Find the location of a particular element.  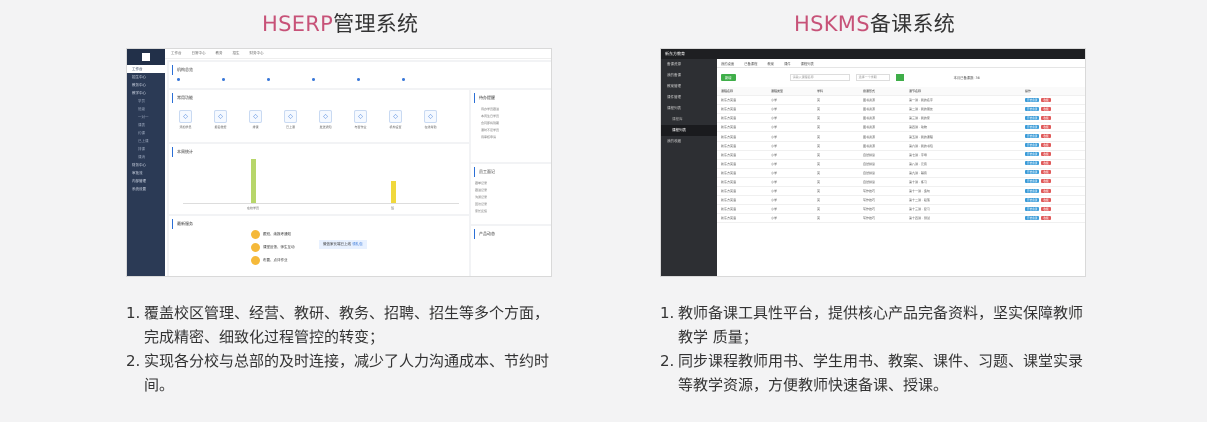

kms-tab: 课程列表 is located at coordinates (807, 63).